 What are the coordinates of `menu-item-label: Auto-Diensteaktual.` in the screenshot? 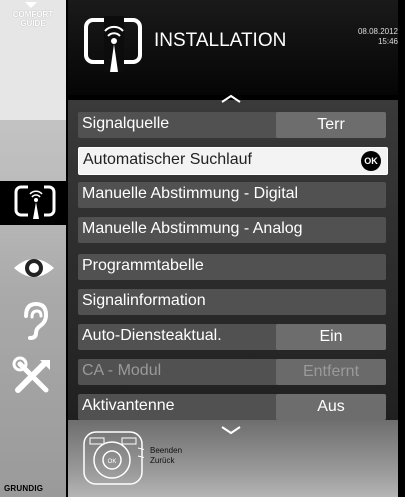 It's located at (152, 335).